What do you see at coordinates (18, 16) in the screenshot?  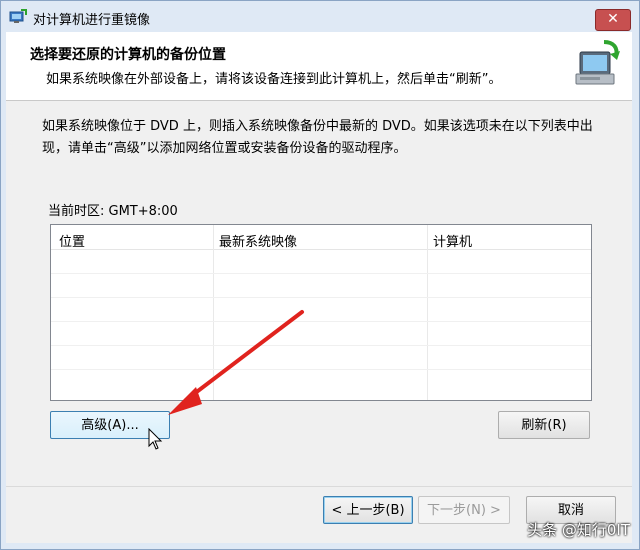 I see `restore-app-icon` at bounding box center [18, 16].